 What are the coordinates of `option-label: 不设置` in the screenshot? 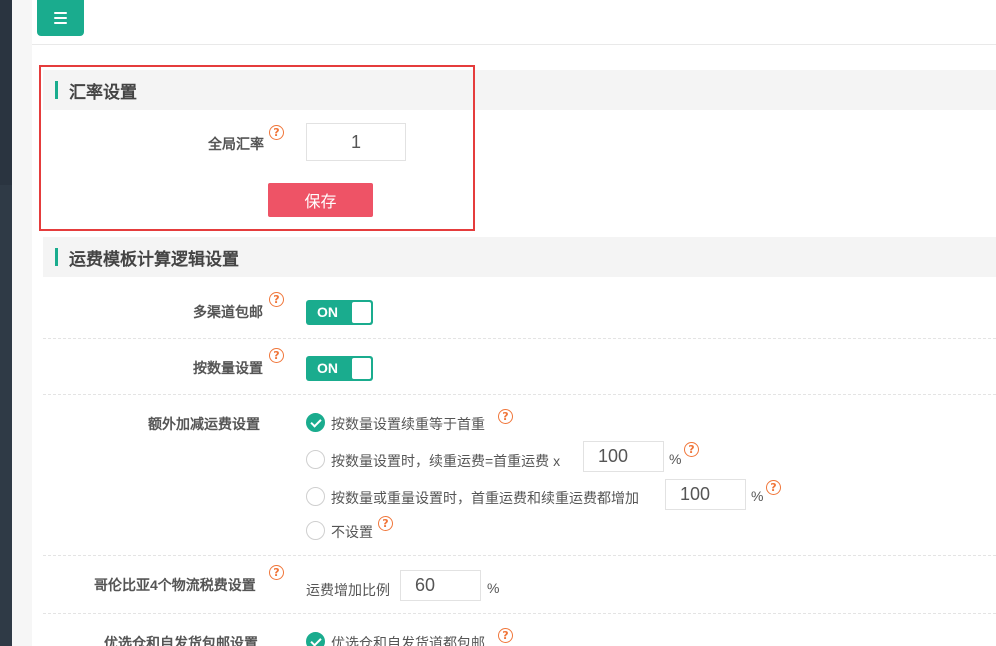 It's located at (352, 532).